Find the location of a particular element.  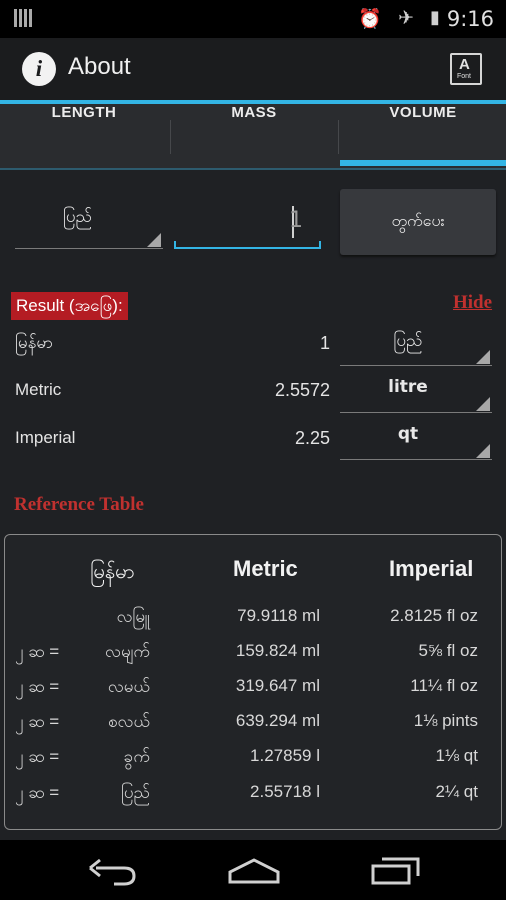

row-metric-value: 159.824 ml is located at coordinates (277, 650).